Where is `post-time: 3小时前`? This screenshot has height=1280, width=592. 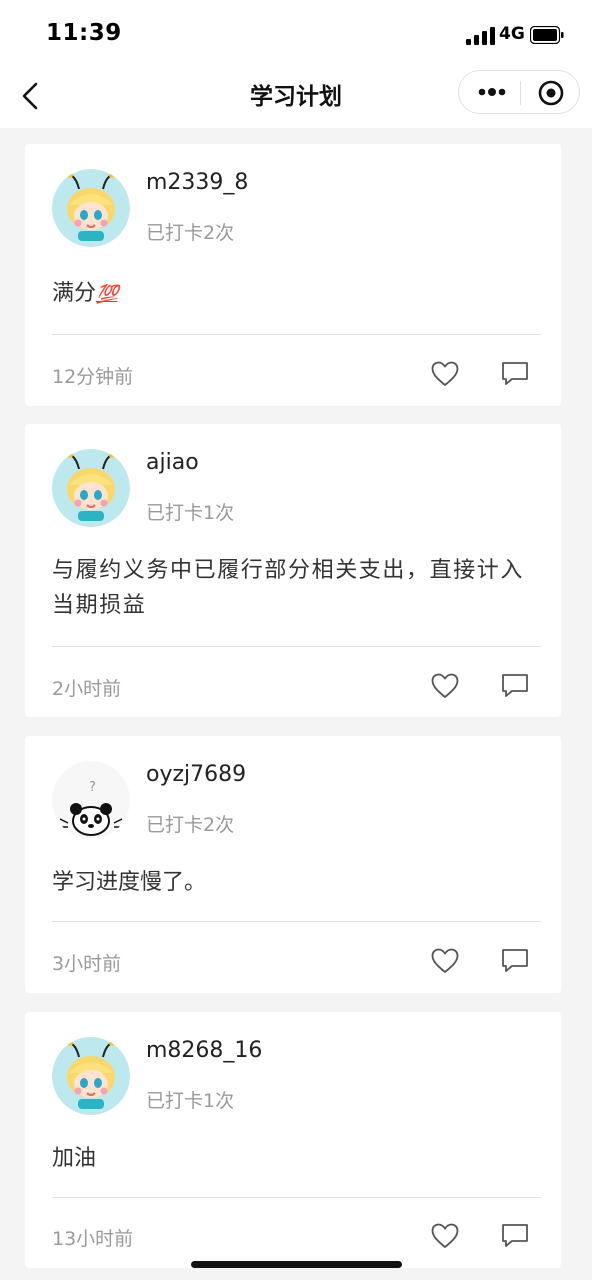 post-time: 3小时前 is located at coordinates (87, 964).